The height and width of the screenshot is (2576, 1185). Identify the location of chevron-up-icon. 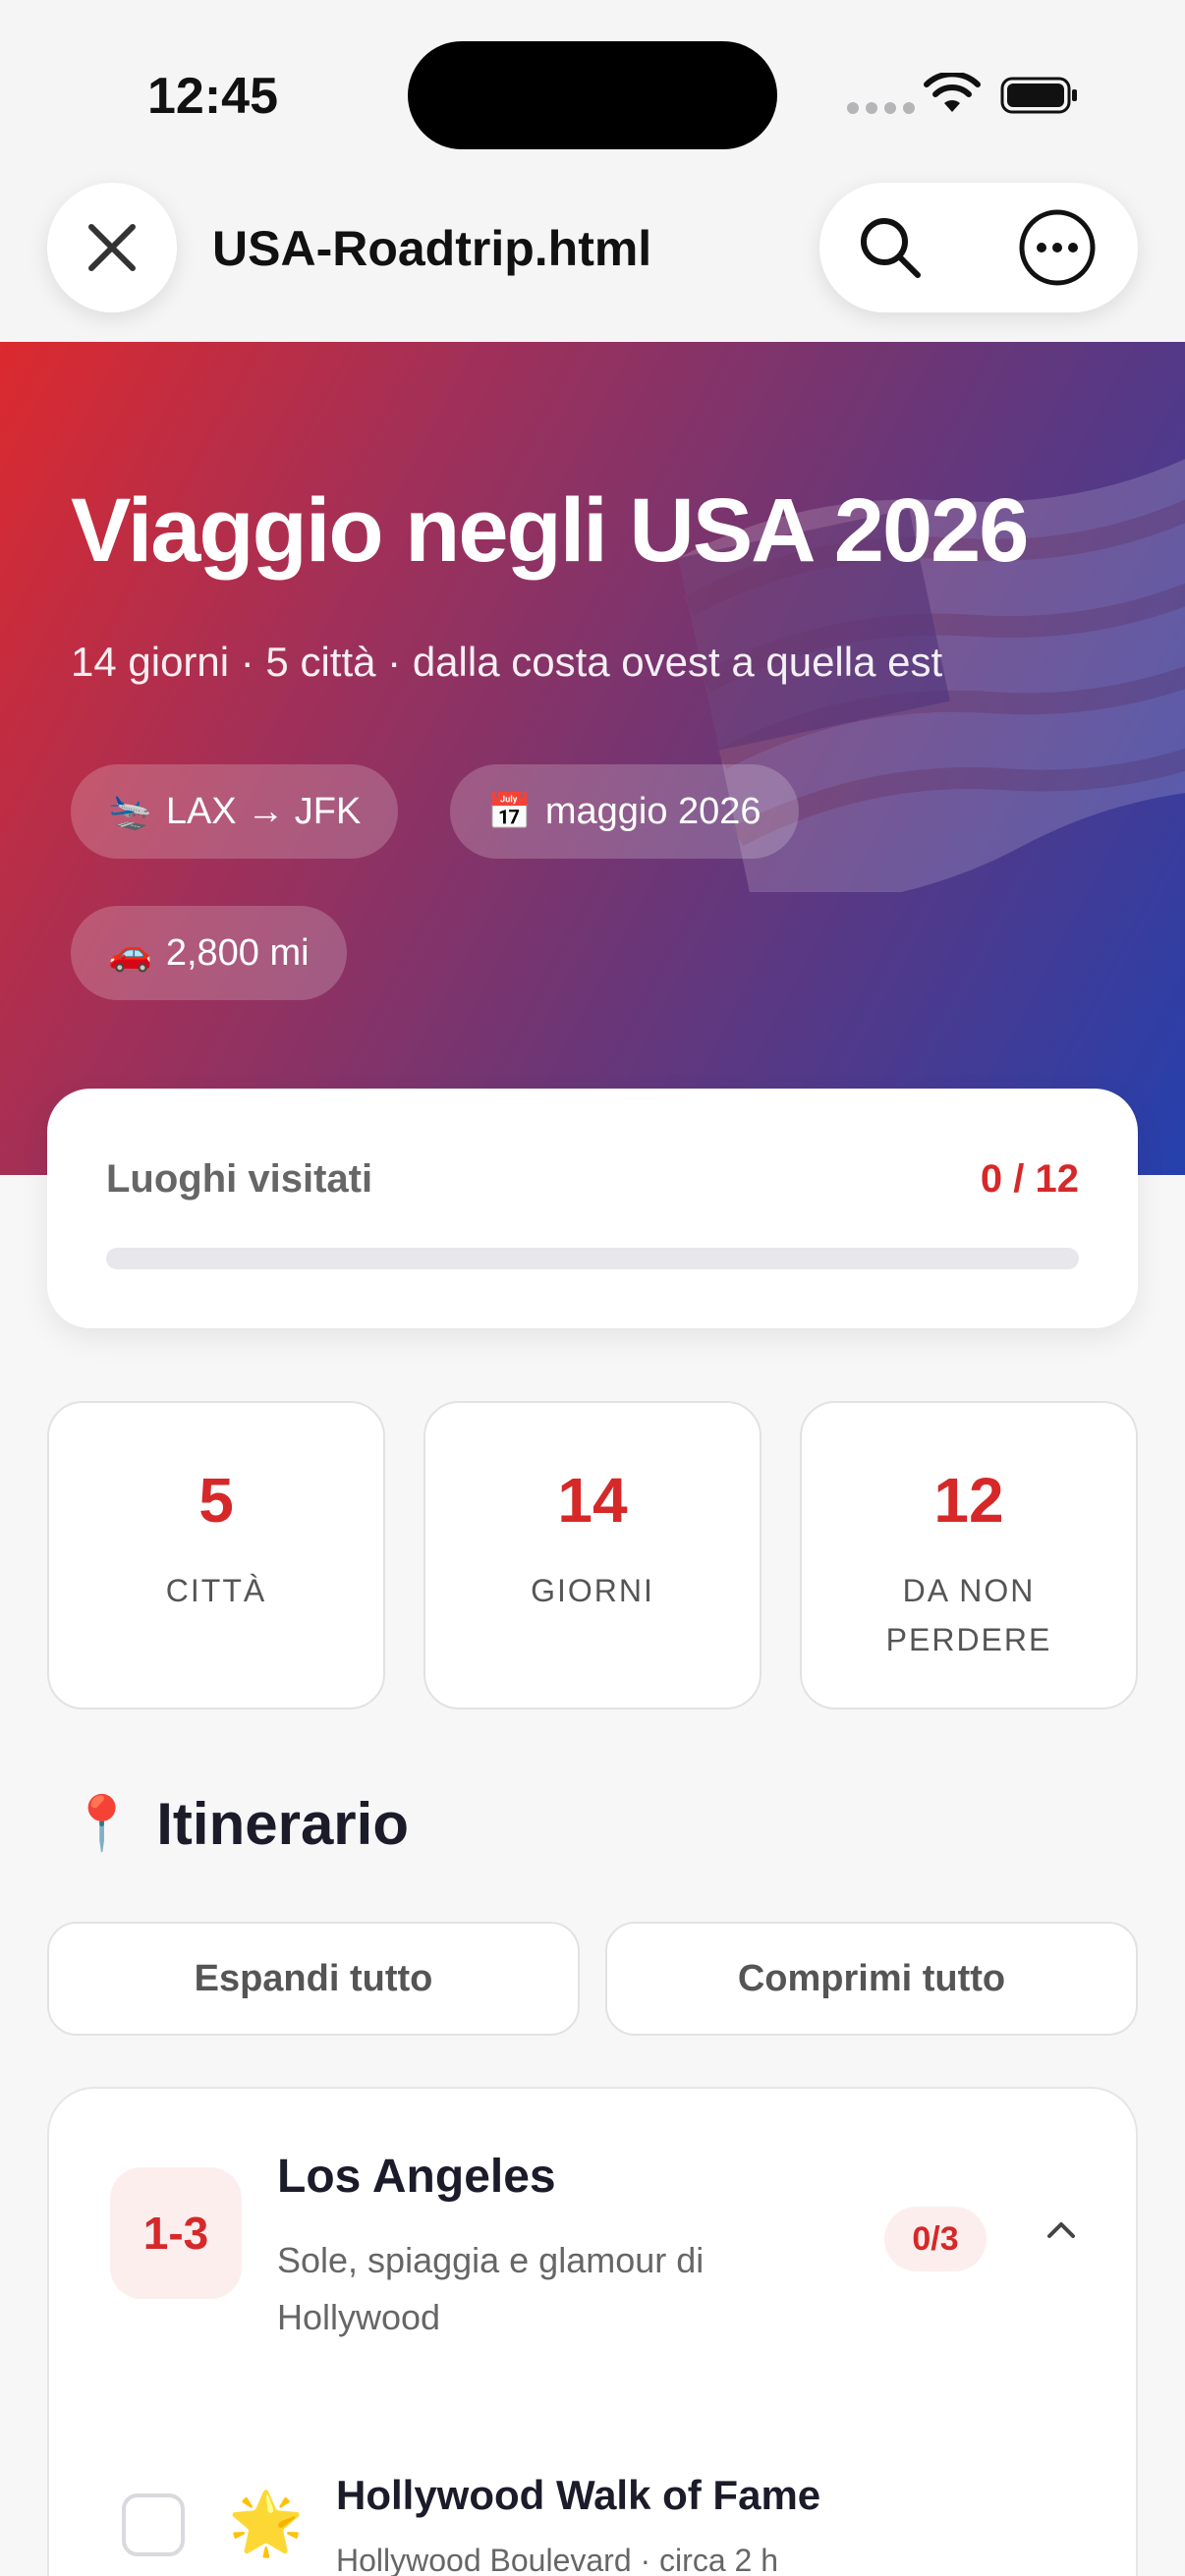
(1061, 2230).